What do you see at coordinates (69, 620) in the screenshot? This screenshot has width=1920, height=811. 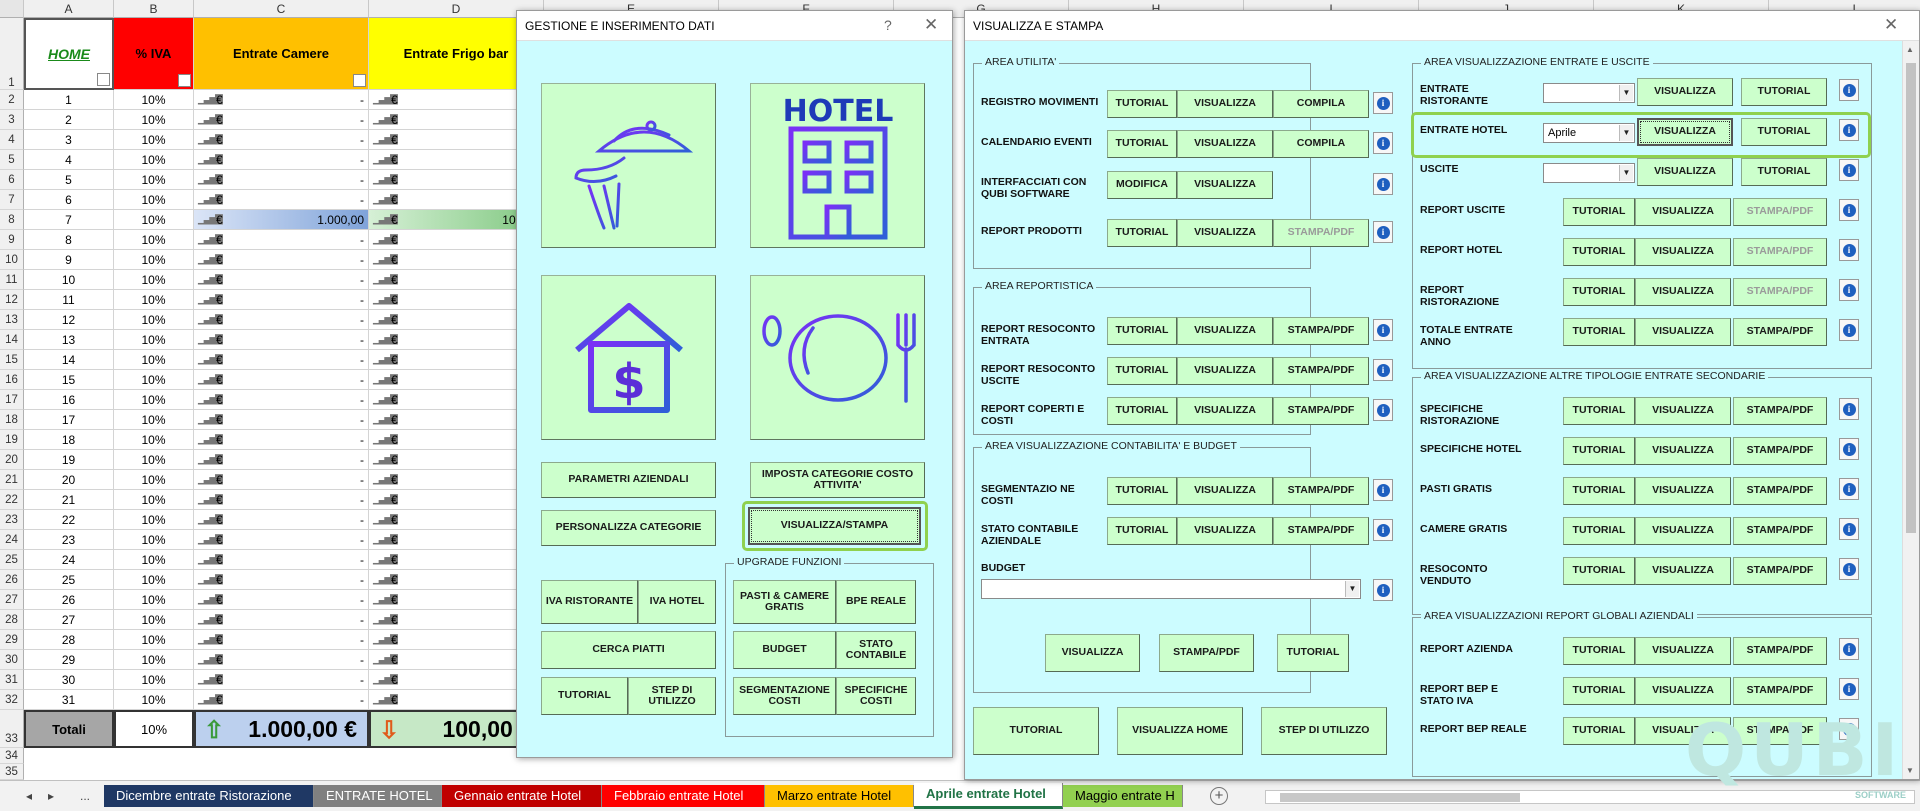 I see `day-cell: 27` at bounding box center [69, 620].